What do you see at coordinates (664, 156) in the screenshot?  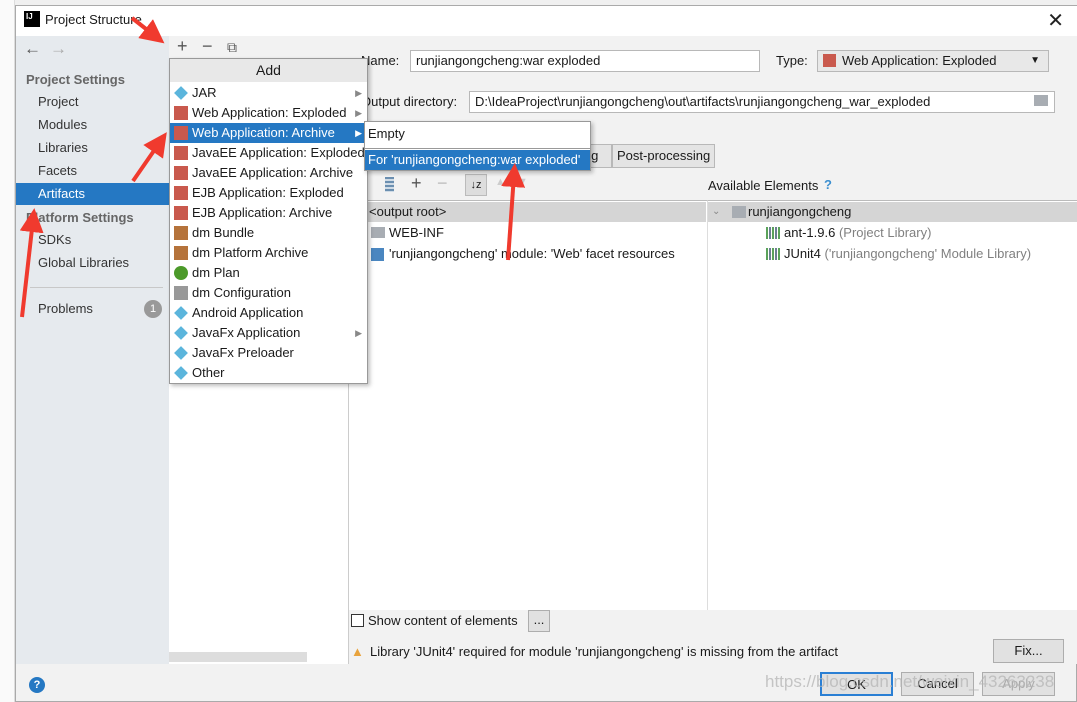 I see `tab-post-processing: Post-processing` at bounding box center [664, 156].